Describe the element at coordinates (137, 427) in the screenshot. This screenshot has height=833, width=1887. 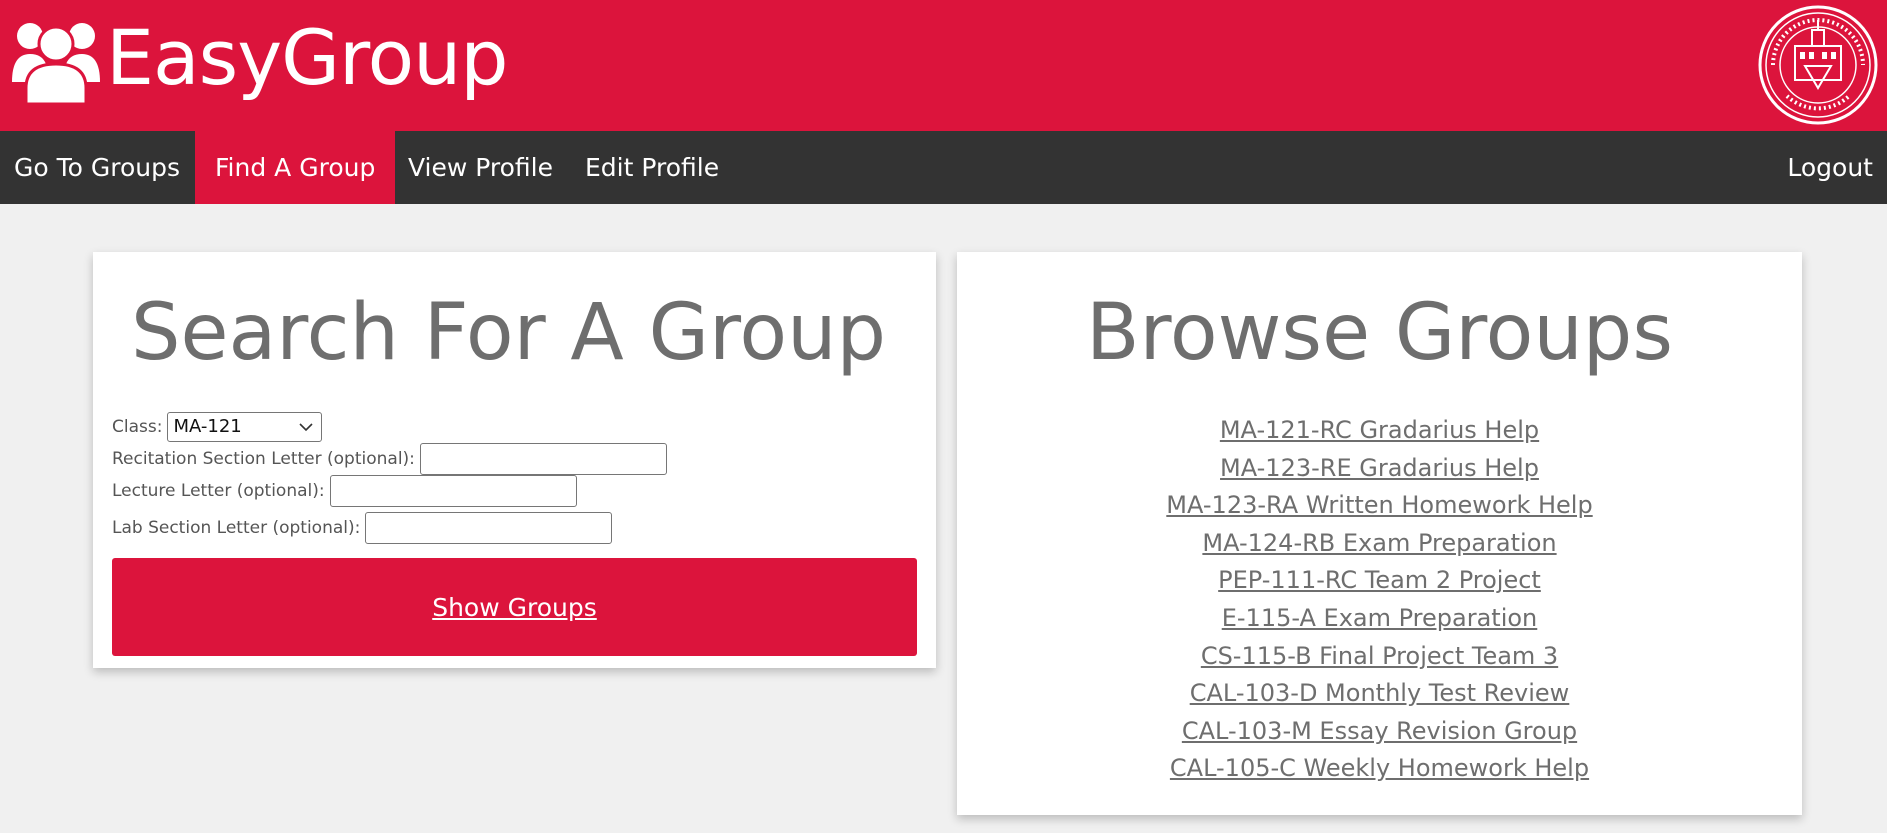
I see `class-label: Class:` at that location.